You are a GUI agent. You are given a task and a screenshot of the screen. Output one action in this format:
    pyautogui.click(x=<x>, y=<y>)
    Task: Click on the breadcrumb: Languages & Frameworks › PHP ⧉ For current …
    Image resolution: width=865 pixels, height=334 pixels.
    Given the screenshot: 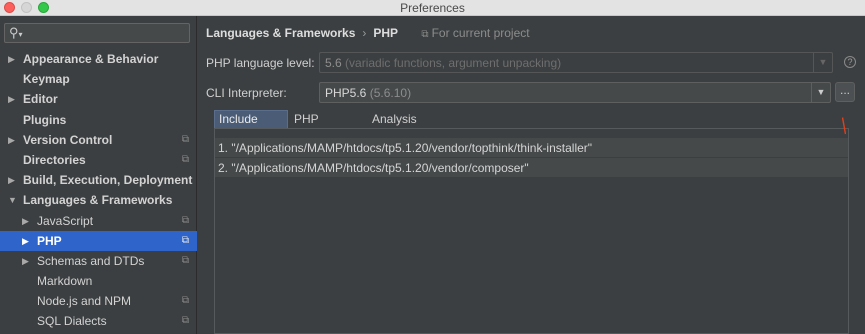 What is the action you would take?
    pyautogui.click(x=368, y=33)
    